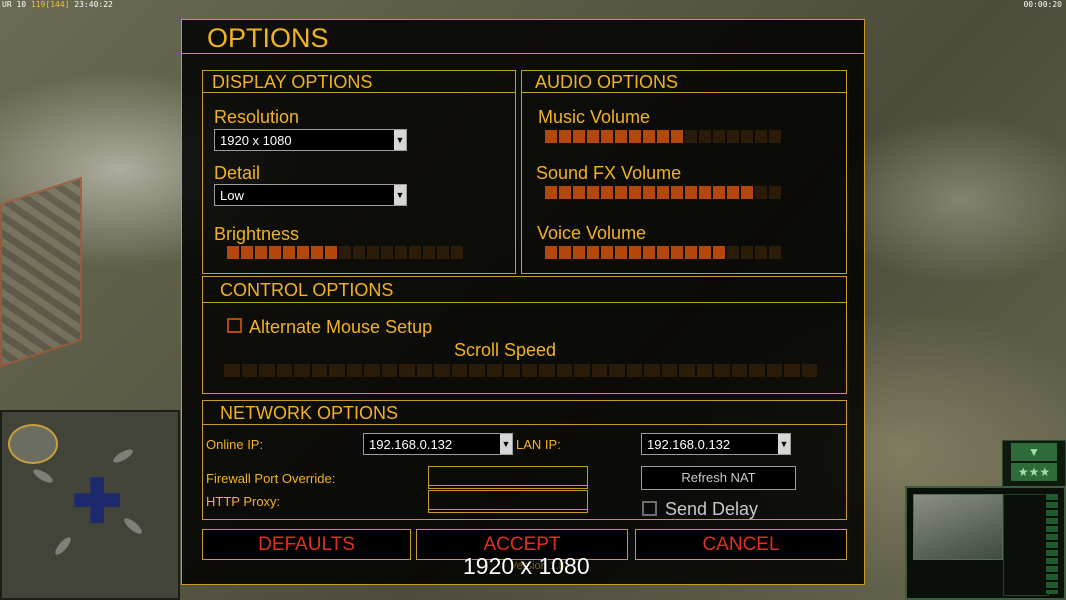  What do you see at coordinates (310, 140) in the screenshot?
I see `resolution-dropdown: 1920 x 1080 ▼` at bounding box center [310, 140].